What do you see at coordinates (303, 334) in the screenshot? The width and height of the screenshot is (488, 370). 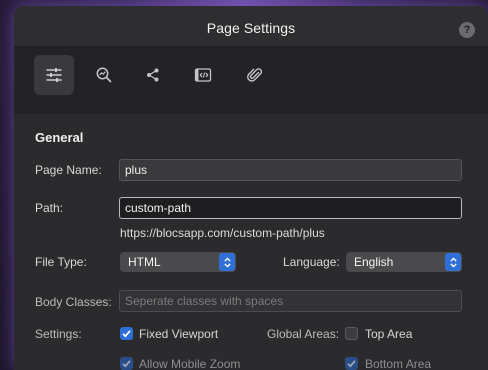 I see `global-areas-label: Global Areas:` at bounding box center [303, 334].